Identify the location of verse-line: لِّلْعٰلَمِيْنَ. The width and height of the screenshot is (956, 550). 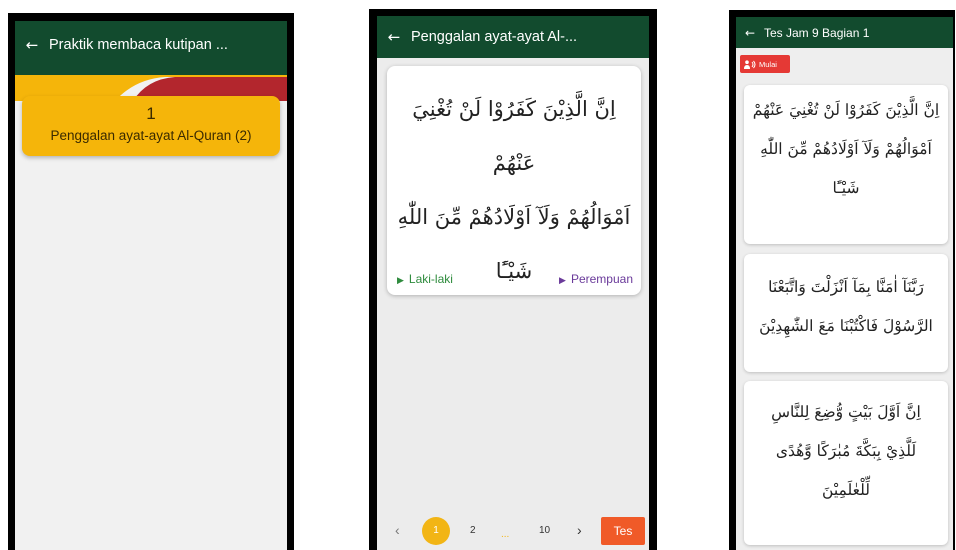
(846, 490).